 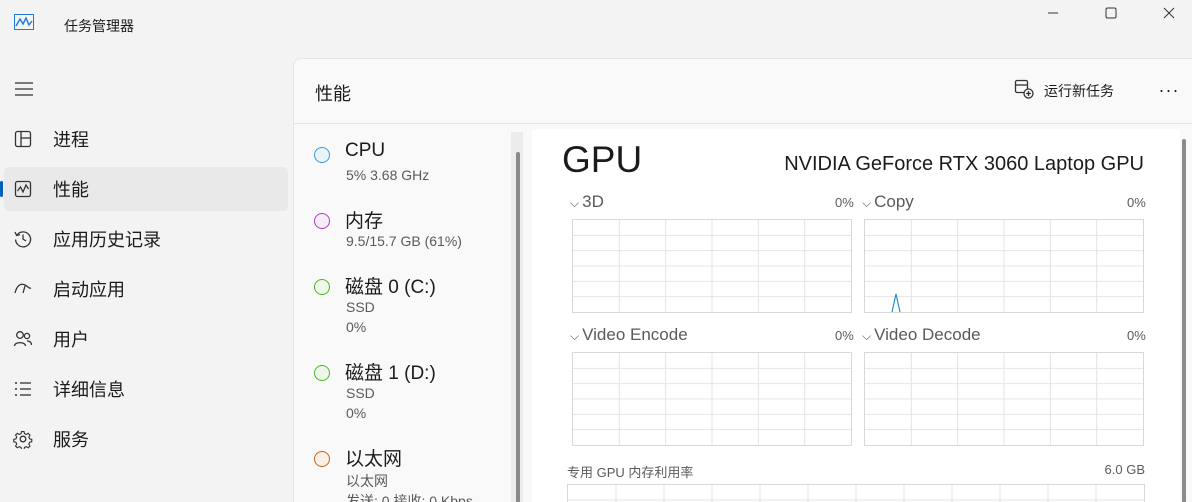 What do you see at coordinates (390, 373) in the screenshot?
I see `device-name: 磁盘 1 (D:)` at bounding box center [390, 373].